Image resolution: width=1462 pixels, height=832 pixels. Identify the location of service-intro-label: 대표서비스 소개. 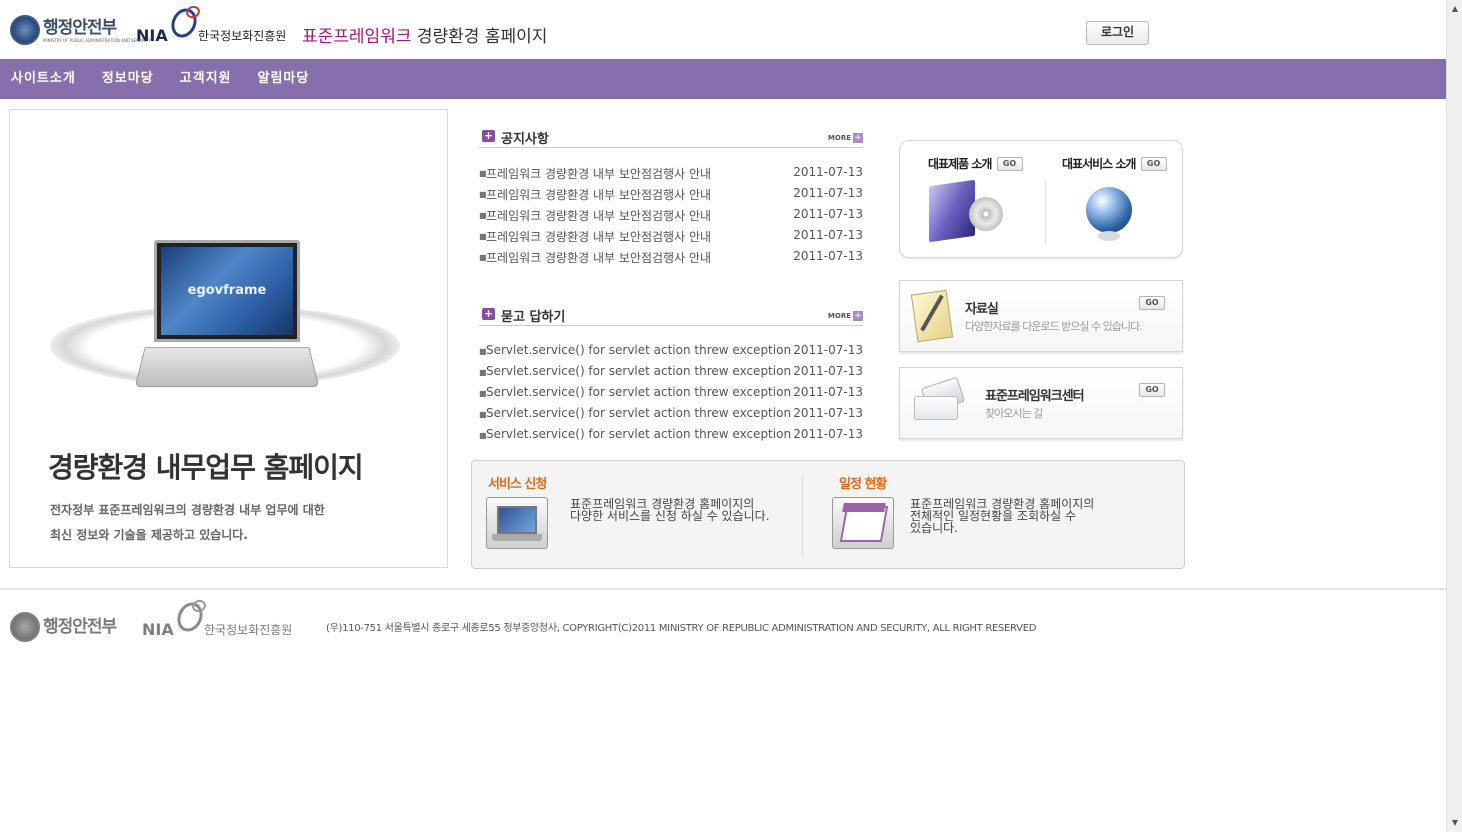
(1099, 164).